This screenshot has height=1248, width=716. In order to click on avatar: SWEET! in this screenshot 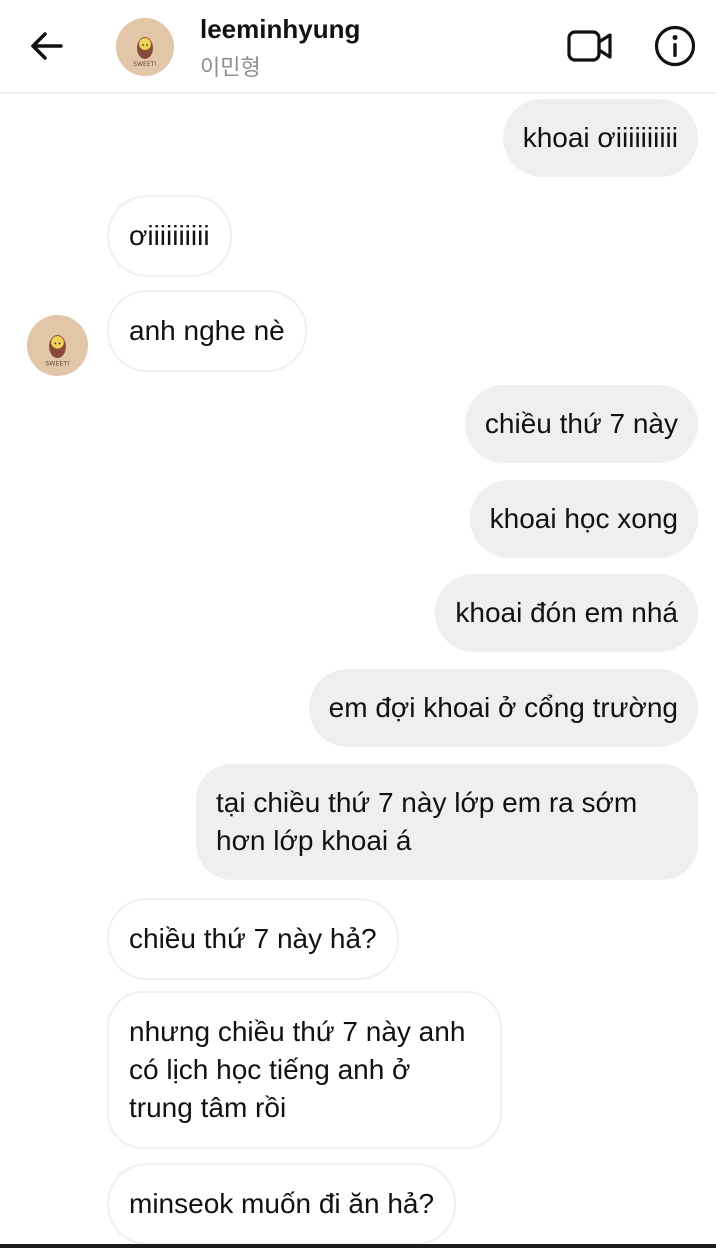, I will do `click(145, 47)`.